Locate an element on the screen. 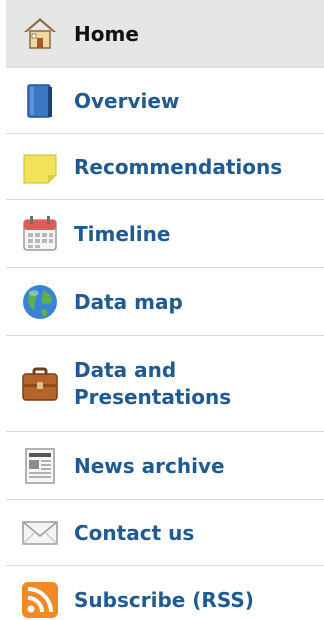 The width and height of the screenshot is (324, 620). nav-item-label: Timeline is located at coordinates (122, 234).